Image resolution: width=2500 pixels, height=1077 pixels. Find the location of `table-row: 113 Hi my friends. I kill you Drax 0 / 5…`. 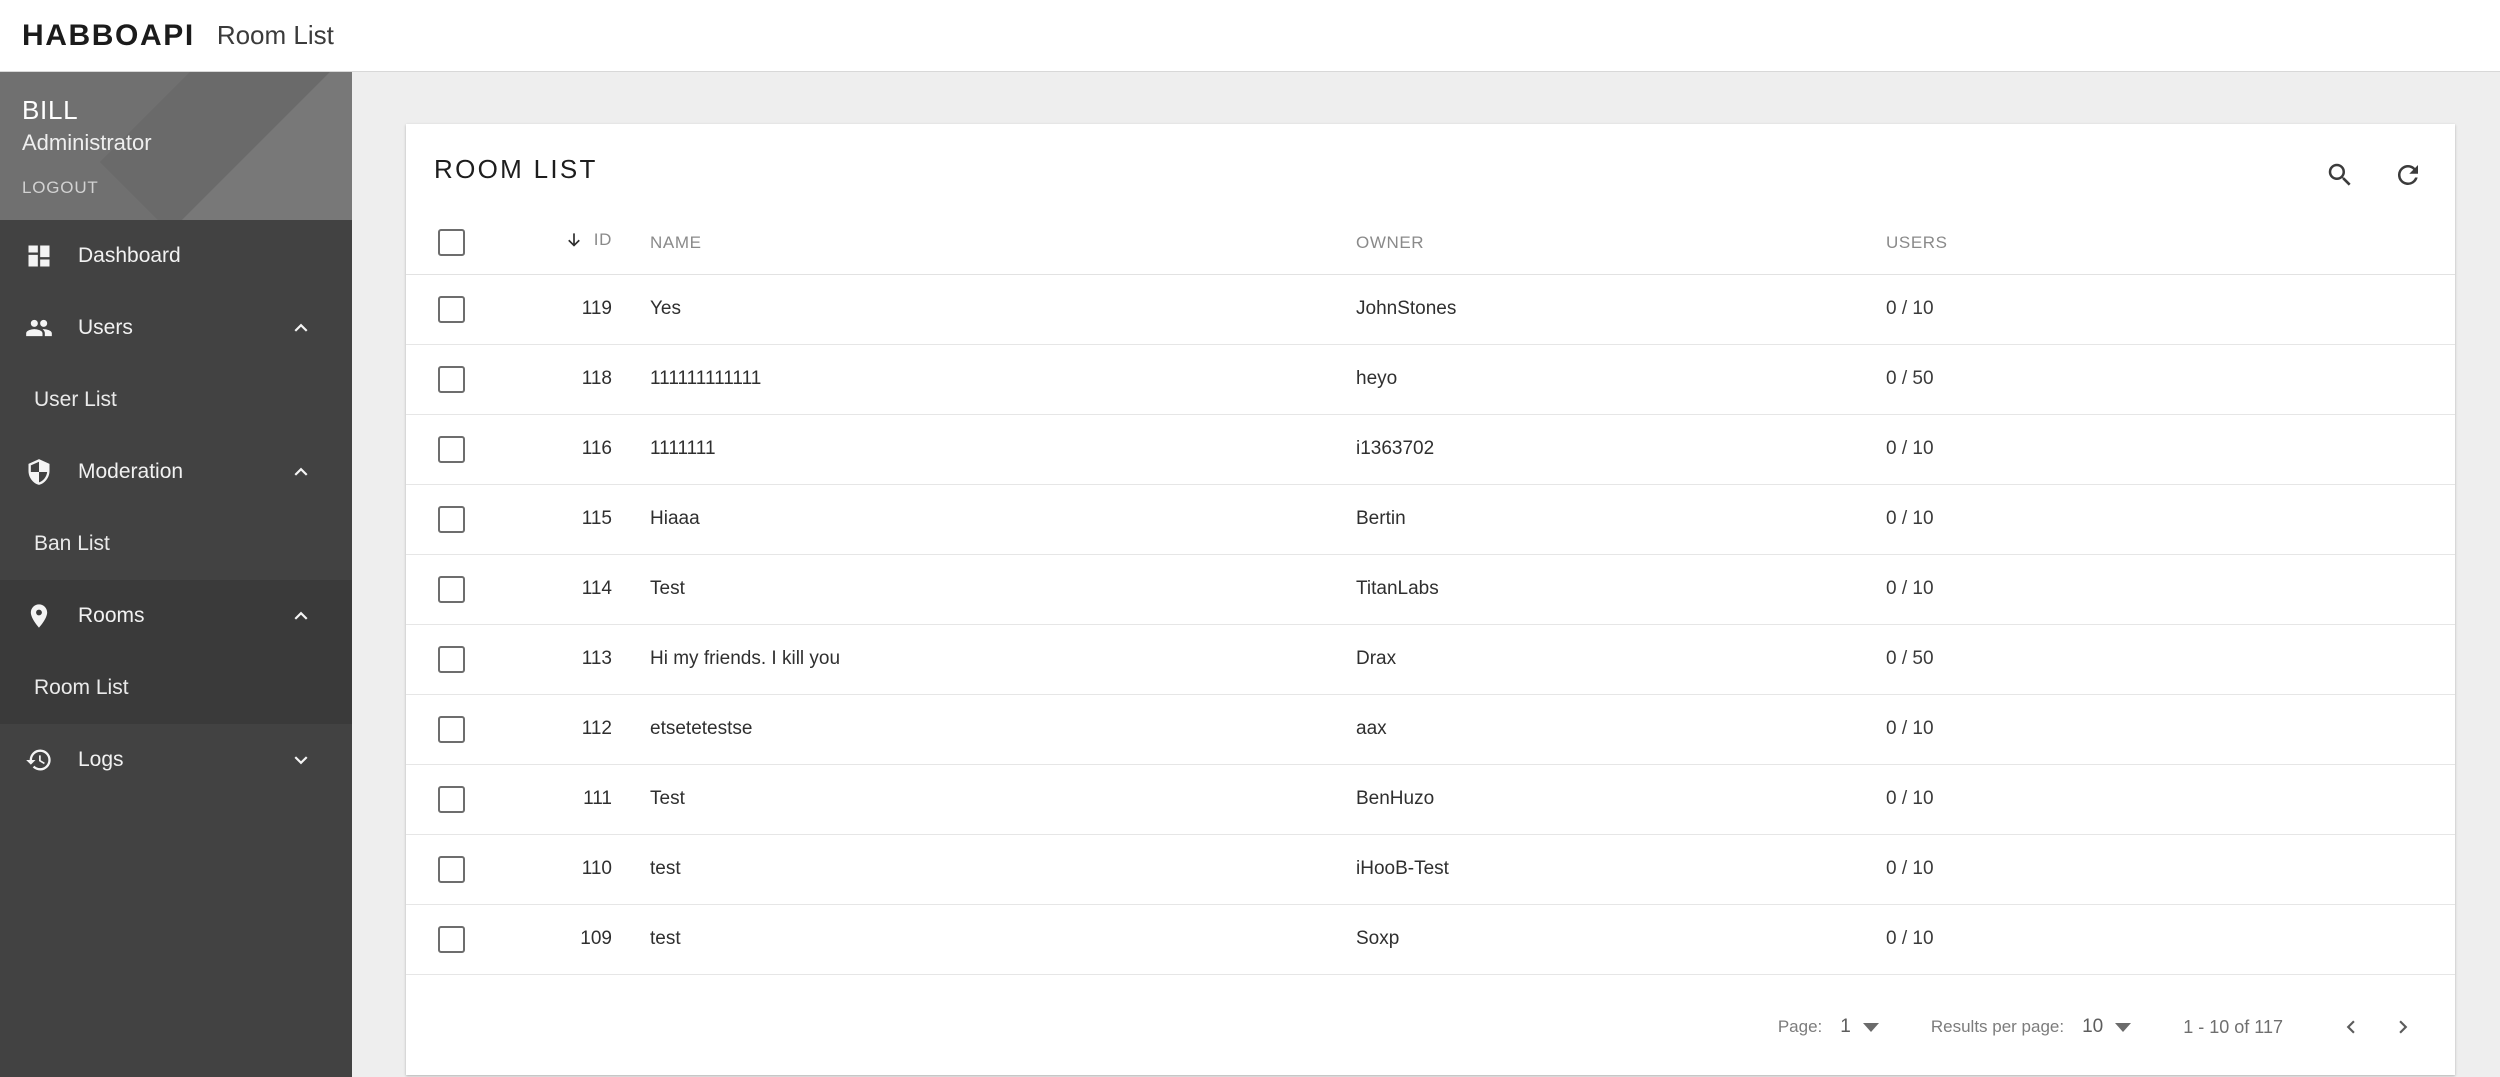

table-row: 113 Hi my friends. I kill you Drax 0 / 5… is located at coordinates (1430, 659).